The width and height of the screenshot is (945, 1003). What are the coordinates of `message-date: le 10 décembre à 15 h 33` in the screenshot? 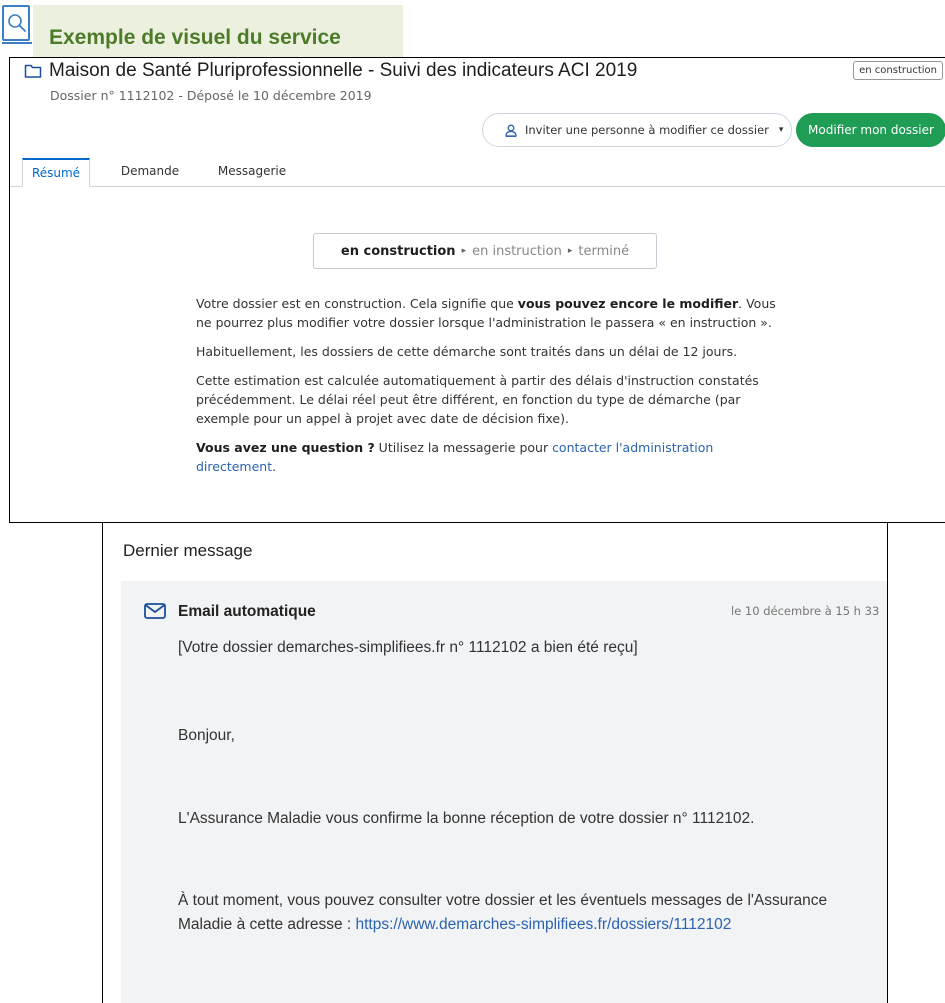 It's located at (805, 611).